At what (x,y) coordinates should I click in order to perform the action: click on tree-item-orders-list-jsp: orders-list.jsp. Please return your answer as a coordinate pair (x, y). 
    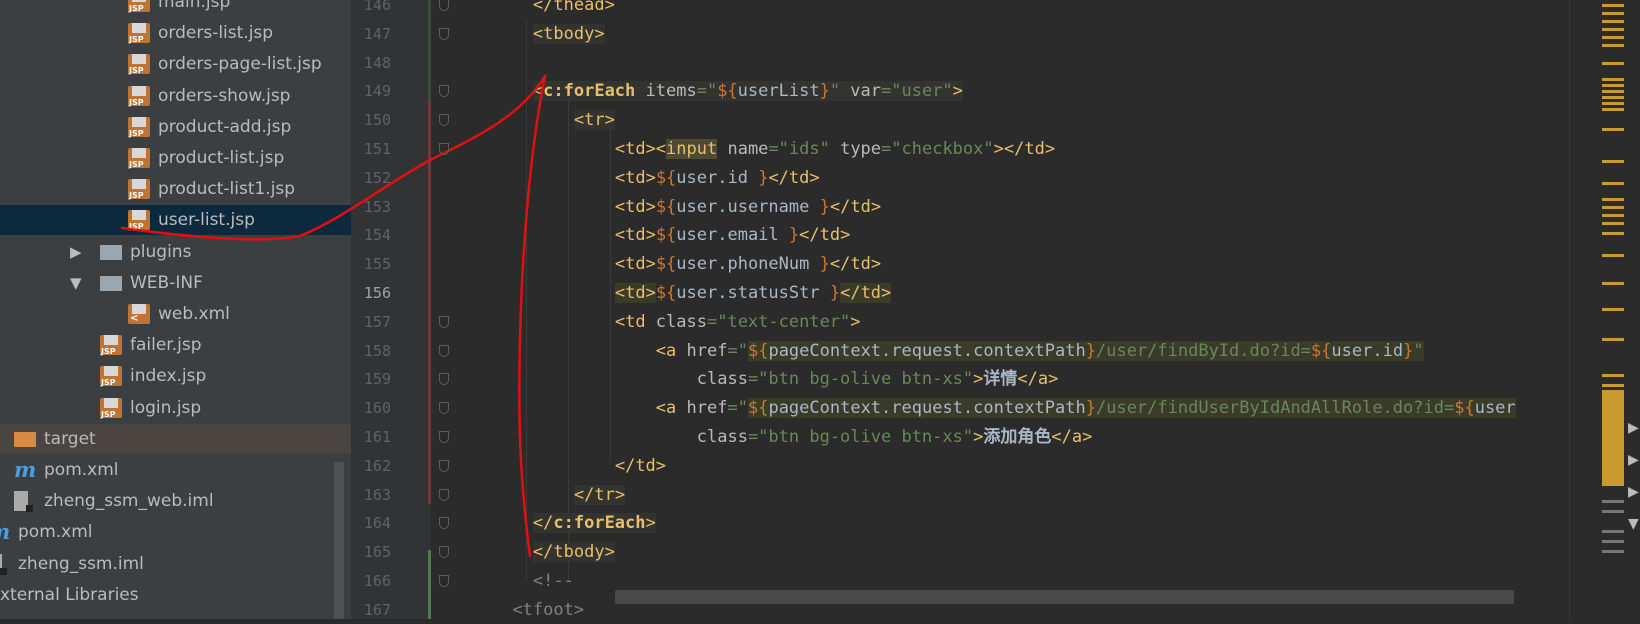
    Looking at the image, I should click on (175, 33).